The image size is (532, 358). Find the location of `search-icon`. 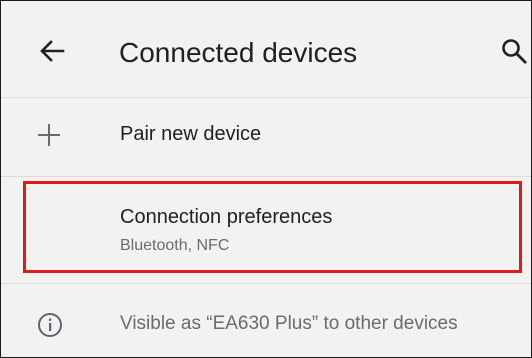

search-icon is located at coordinates (514, 51).